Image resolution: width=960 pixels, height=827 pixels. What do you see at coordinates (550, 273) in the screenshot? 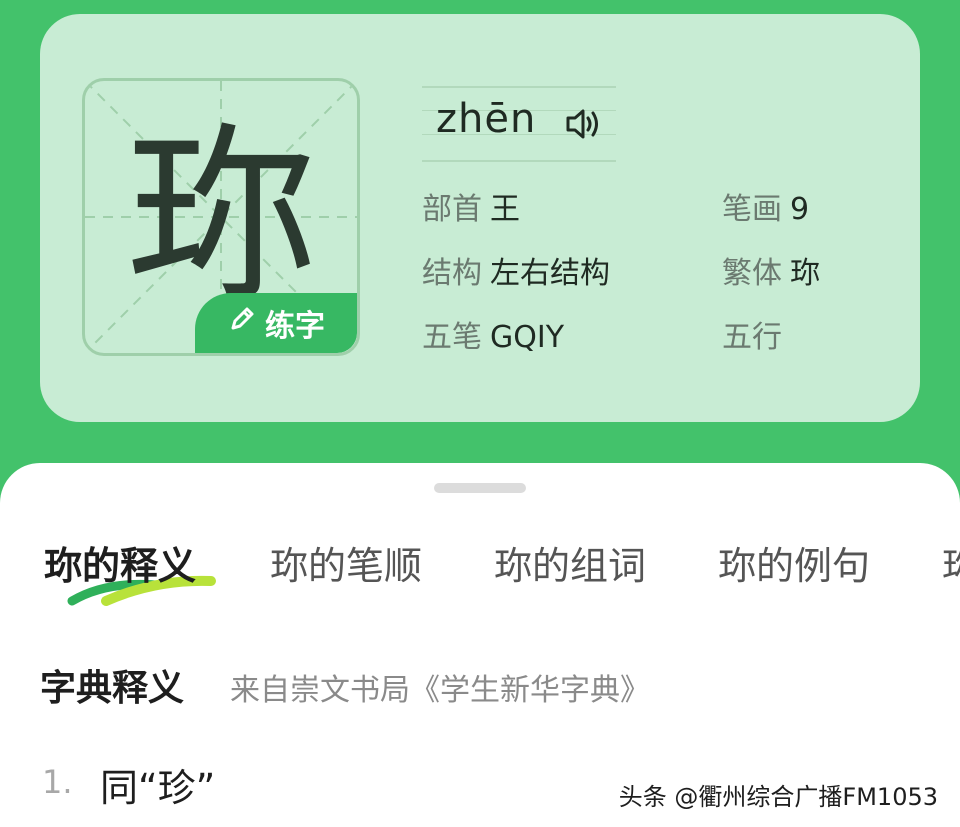
I see `info-value: 左右结构` at bounding box center [550, 273].